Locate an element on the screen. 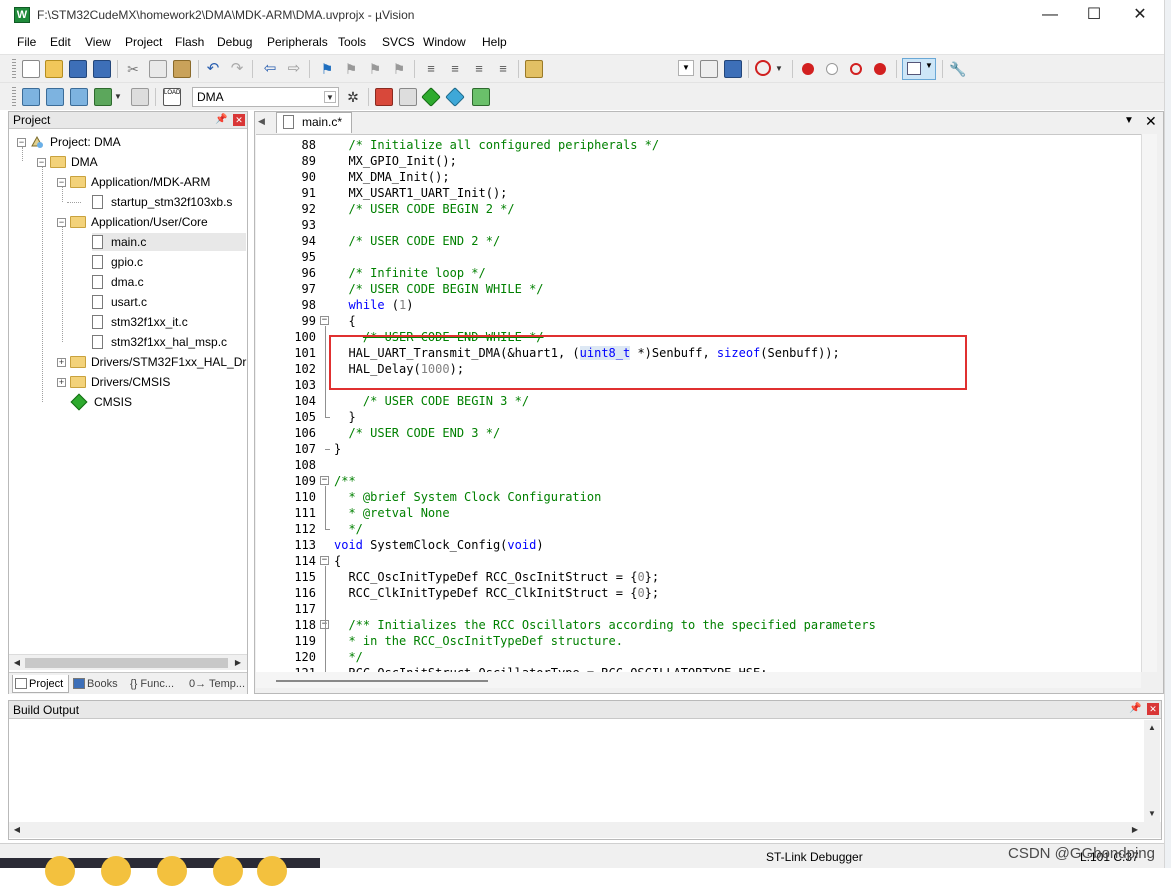  code-line: 114−{ is located at coordinates (698, 561).